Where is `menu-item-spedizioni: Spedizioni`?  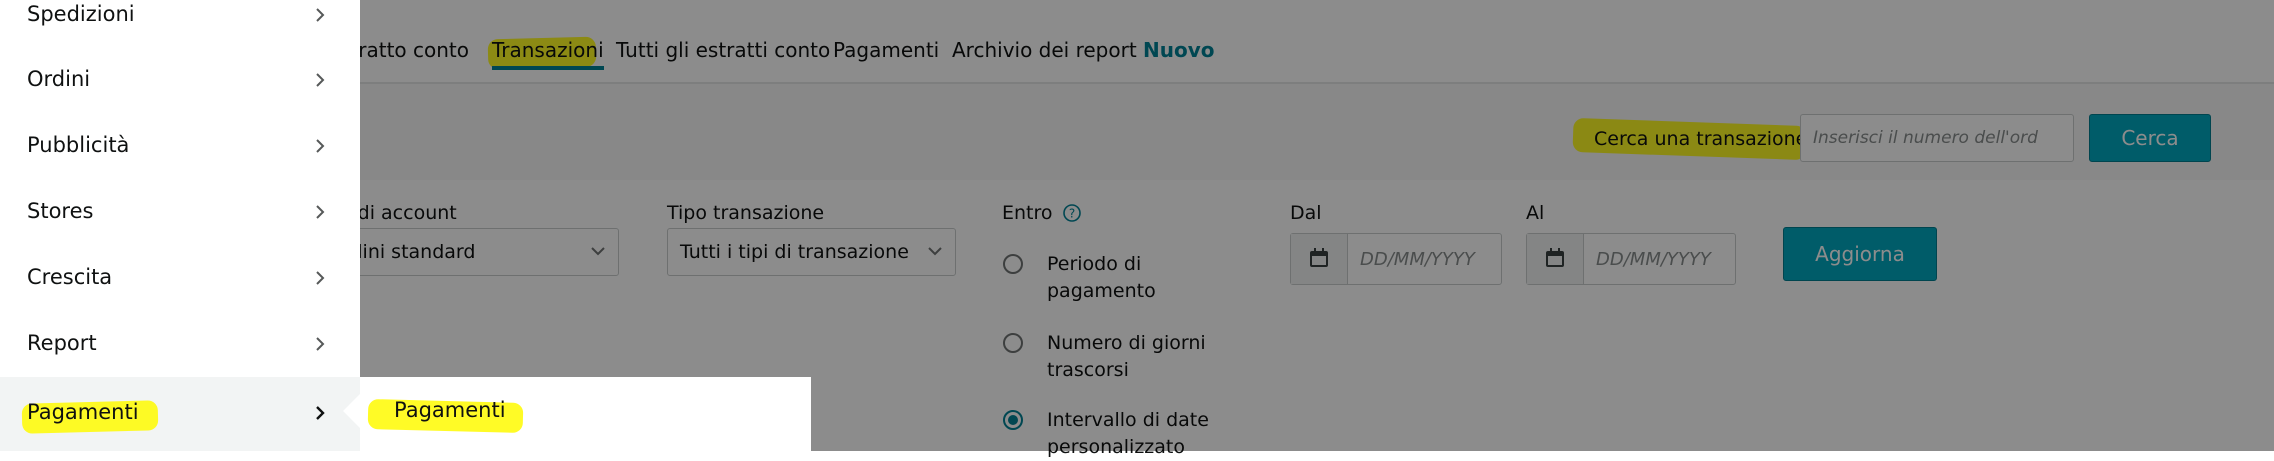
menu-item-spedizioni: Spedizioni is located at coordinates (180, 24).